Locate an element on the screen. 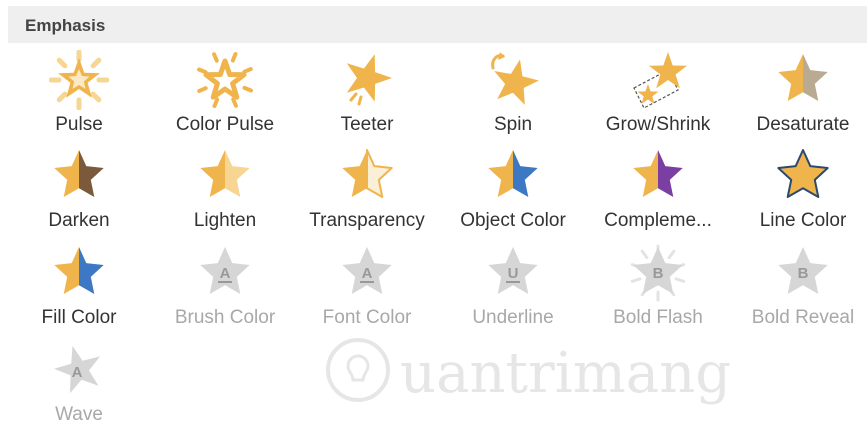 The height and width of the screenshot is (432, 867). effect-label: Color Pulse is located at coordinates (225, 124).